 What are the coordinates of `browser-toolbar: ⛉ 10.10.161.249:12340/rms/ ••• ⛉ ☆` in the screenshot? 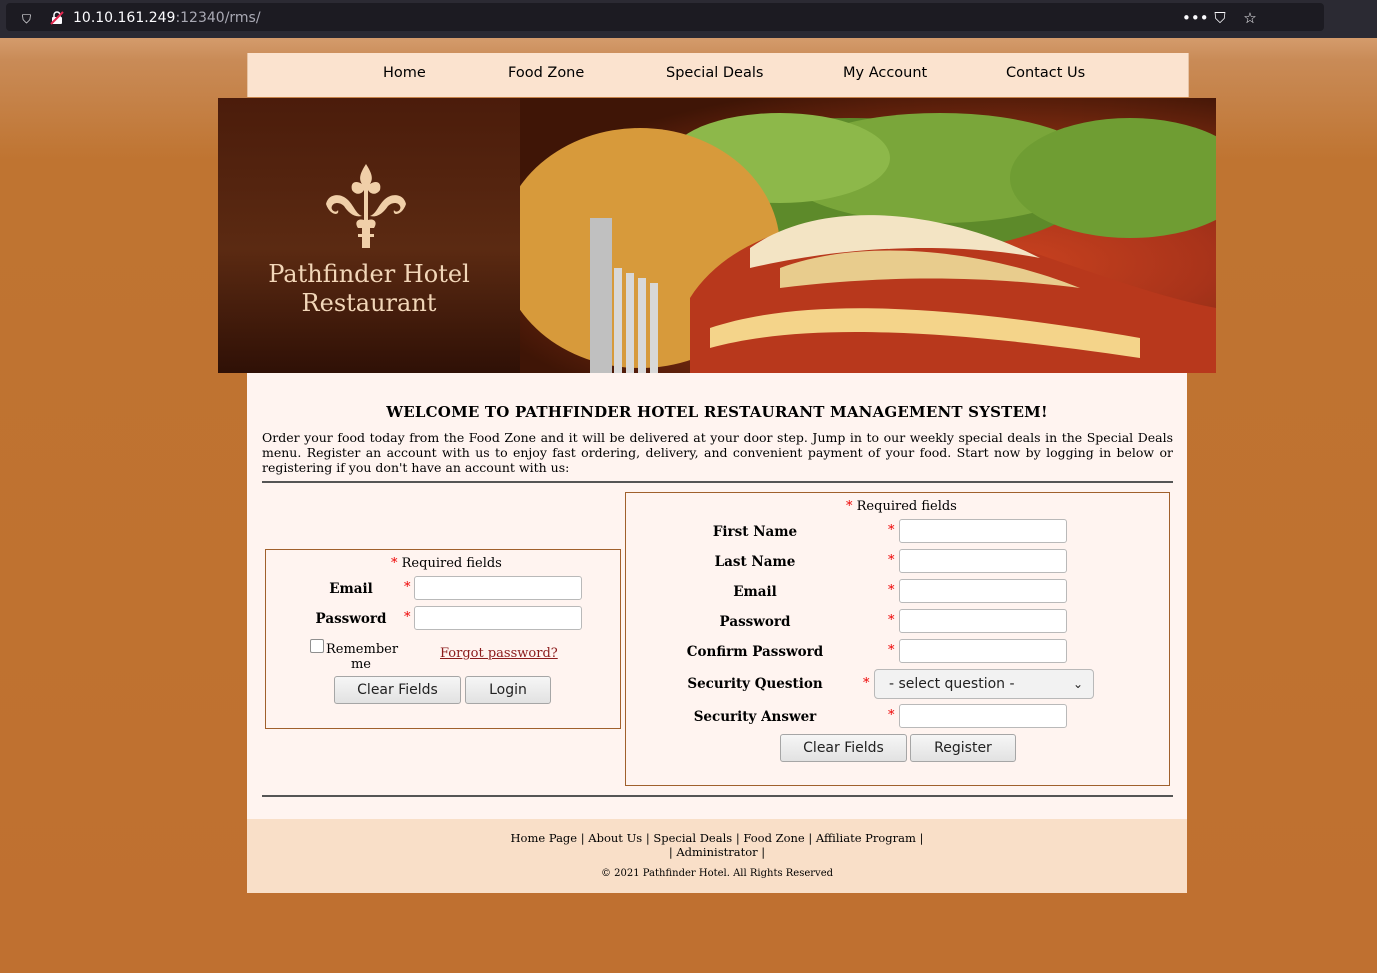 It's located at (688, 19).